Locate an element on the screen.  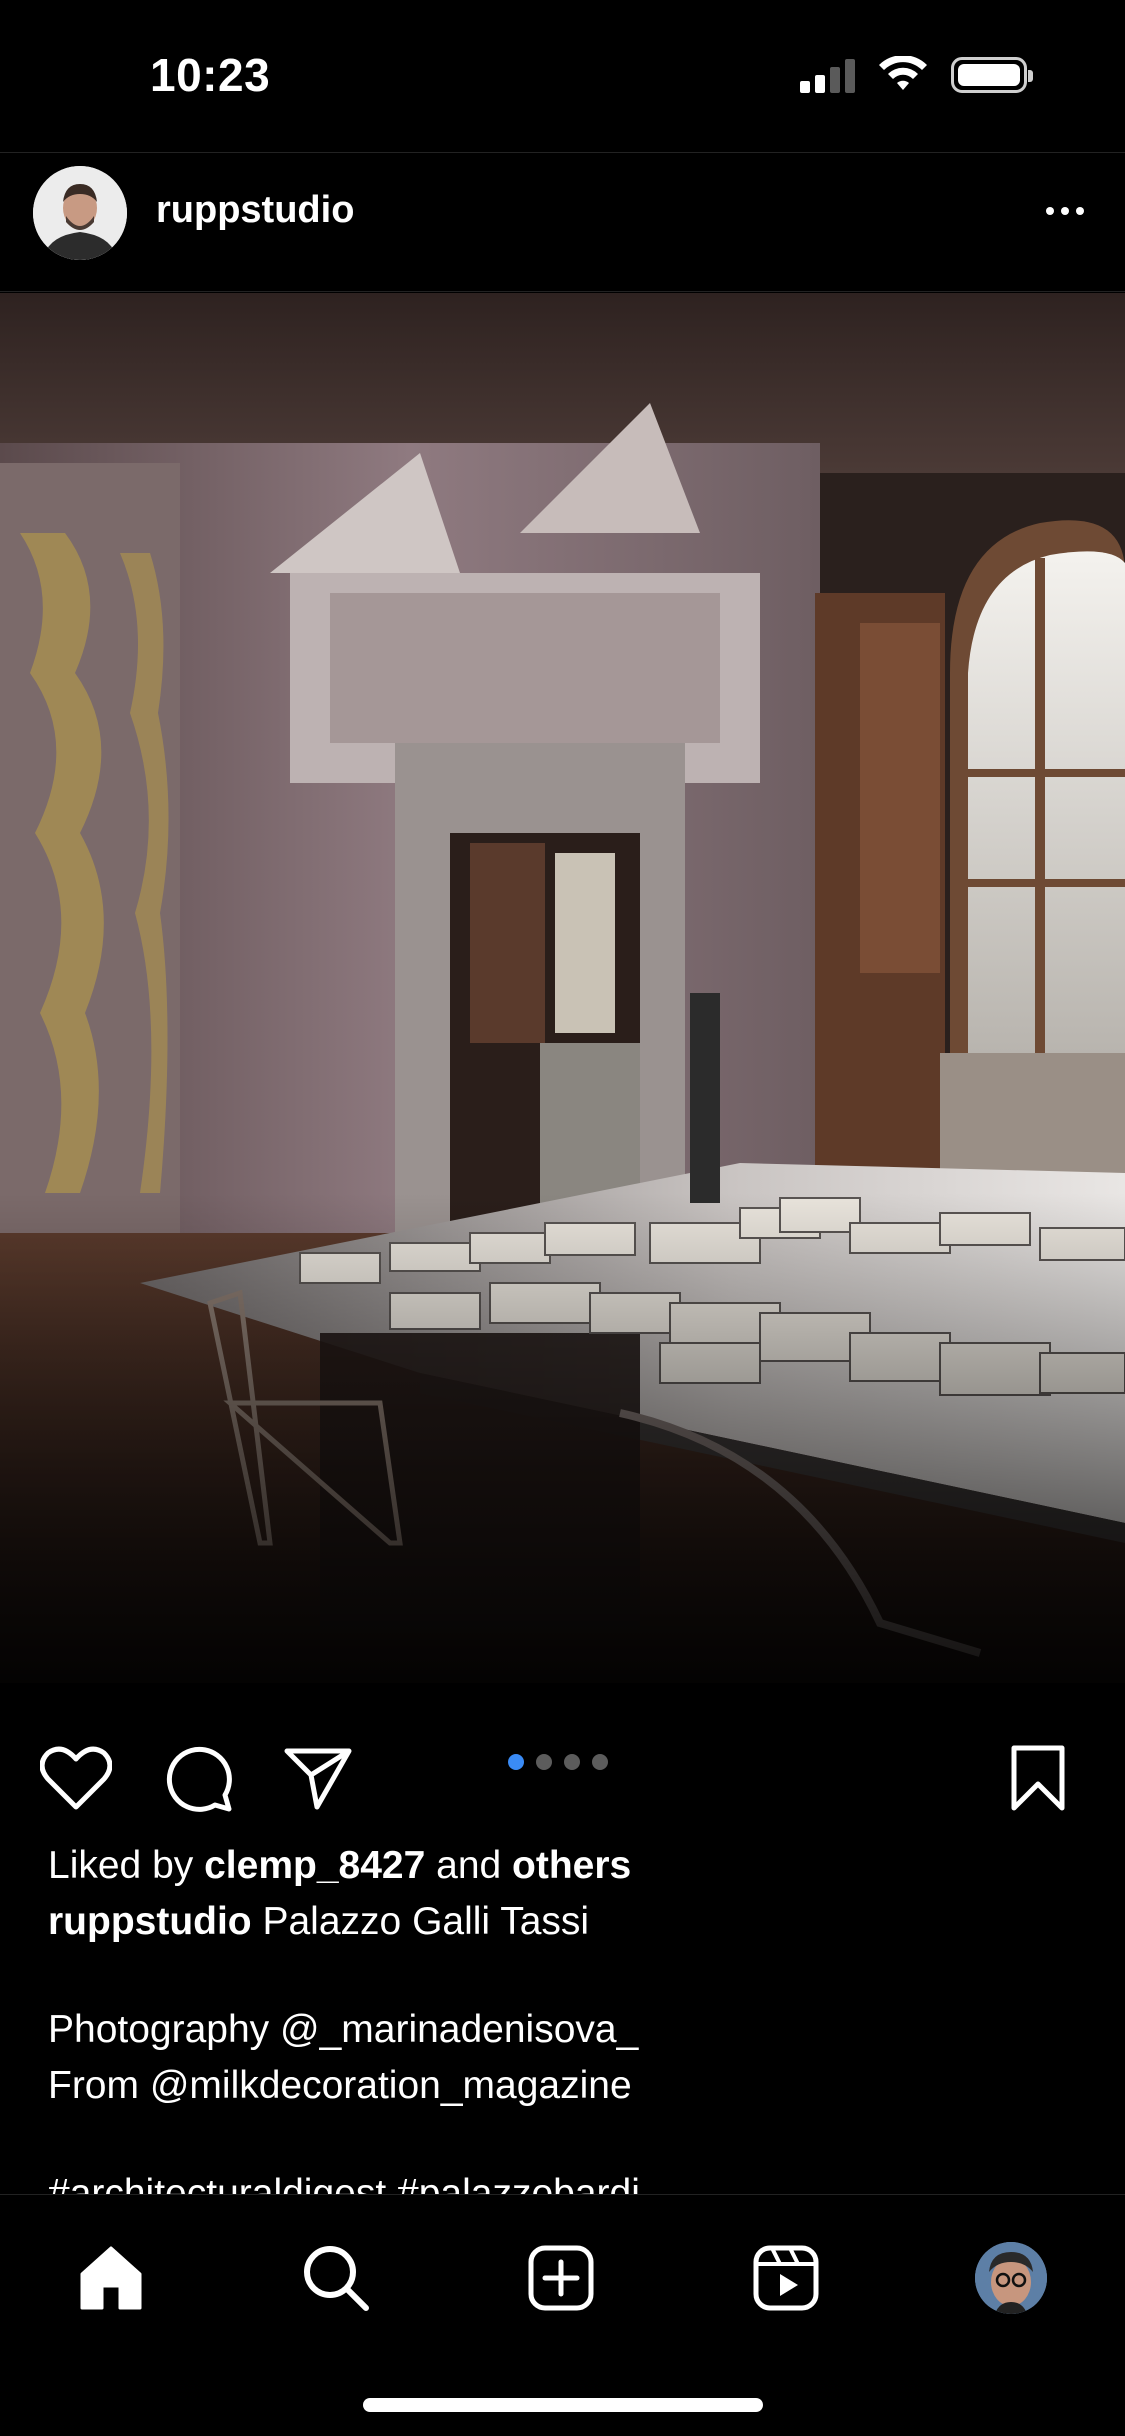
liked-by-prefix: Liked by is located at coordinates (121, 1865).